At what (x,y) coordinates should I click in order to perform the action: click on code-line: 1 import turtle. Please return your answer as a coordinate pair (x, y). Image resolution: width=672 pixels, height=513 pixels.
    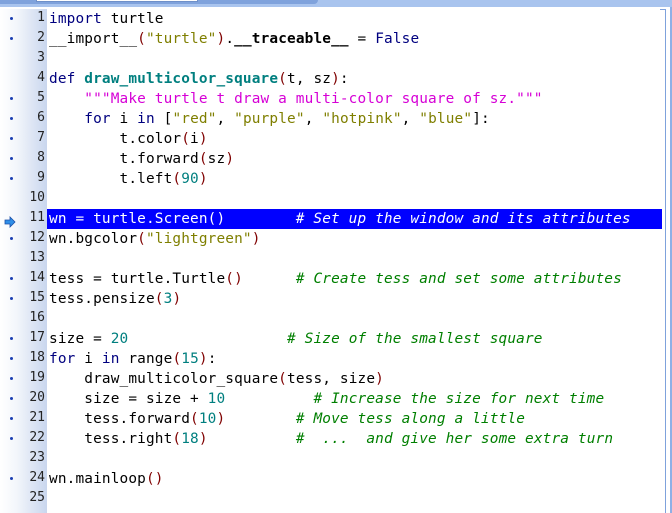
    Looking at the image, I should click on (331, 19).